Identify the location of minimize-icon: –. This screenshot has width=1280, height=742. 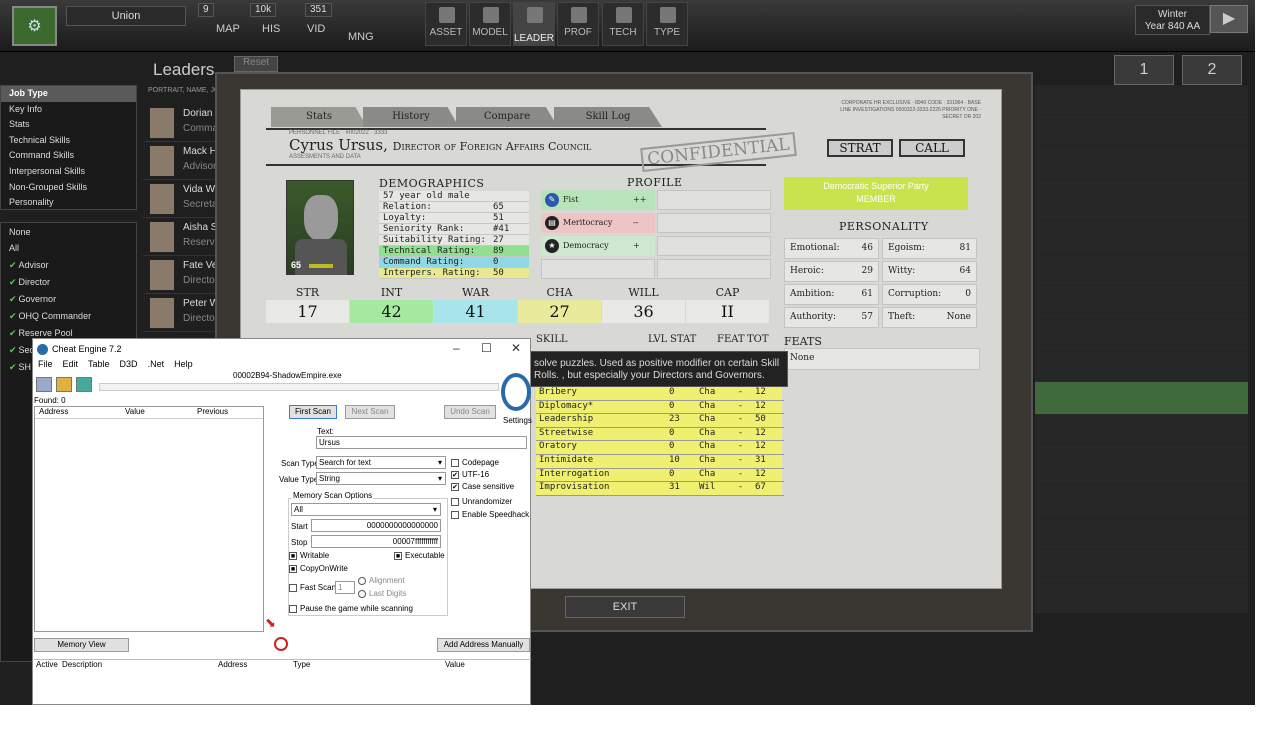
(456, 348).